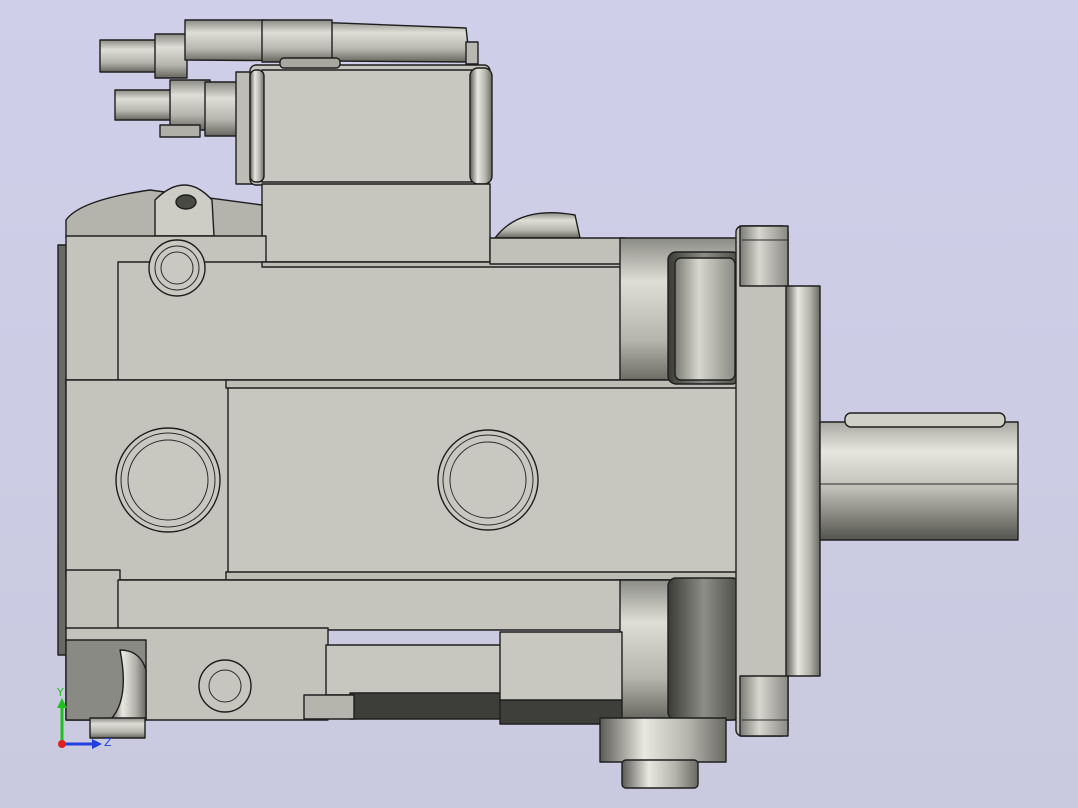  I want to click on mounting-flange, so click(778, 481).